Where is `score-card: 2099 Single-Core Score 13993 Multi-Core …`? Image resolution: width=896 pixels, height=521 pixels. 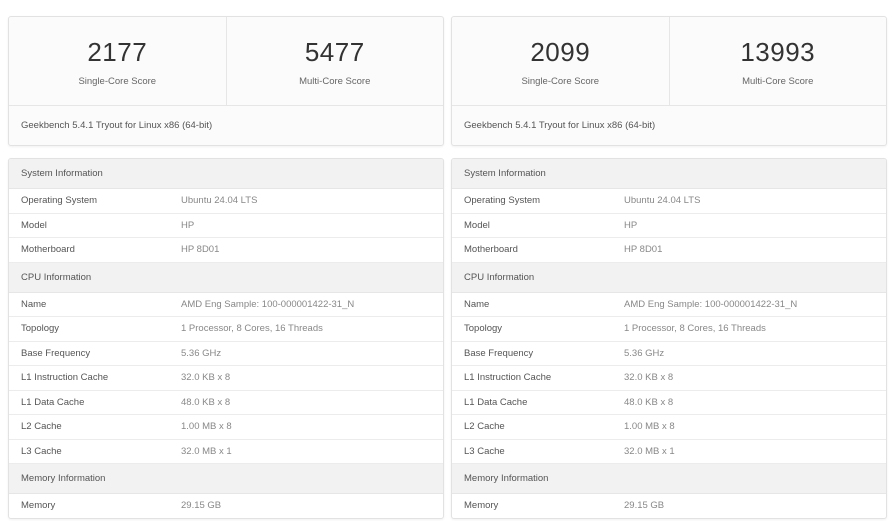
score-card: 2099 Single-Core Score 13993 Multi-Core … is located at coordinates (669, 81).